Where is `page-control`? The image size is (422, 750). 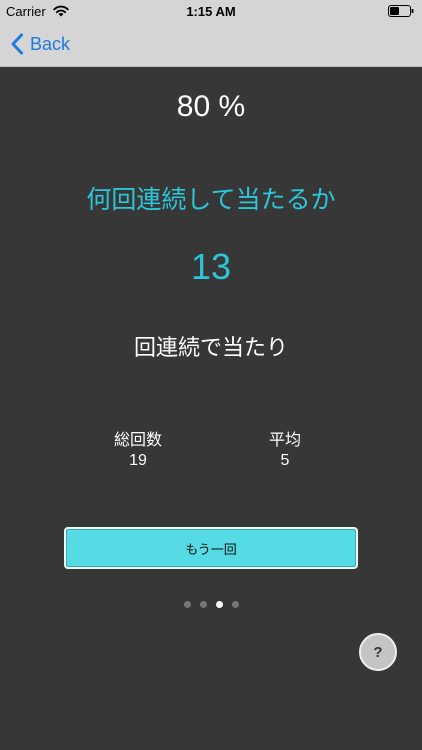
page-control is located at coordinates (211, 604).